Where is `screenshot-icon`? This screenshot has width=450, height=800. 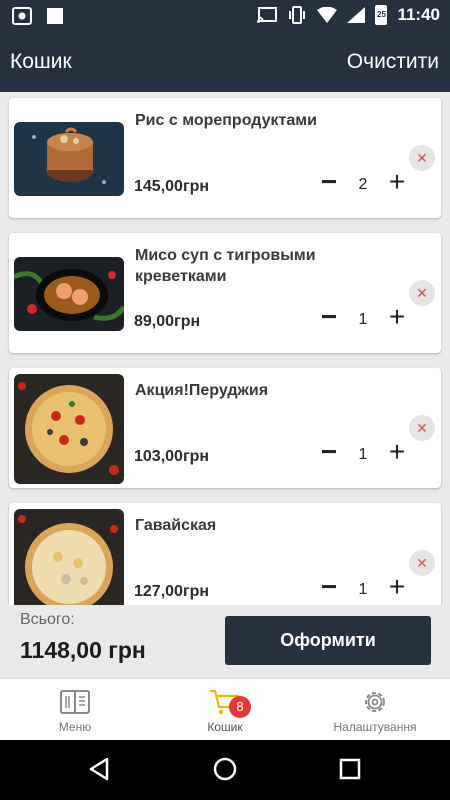 screenshot-icon is located at coordinates (22, 16).